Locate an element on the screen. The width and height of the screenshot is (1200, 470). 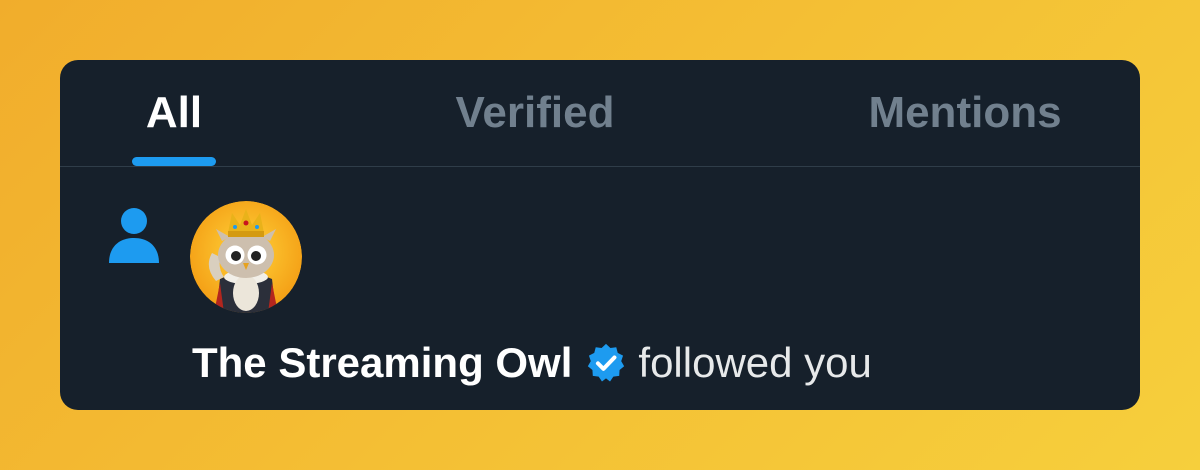
notification-action: followed you is located at coordinates (755, 362).